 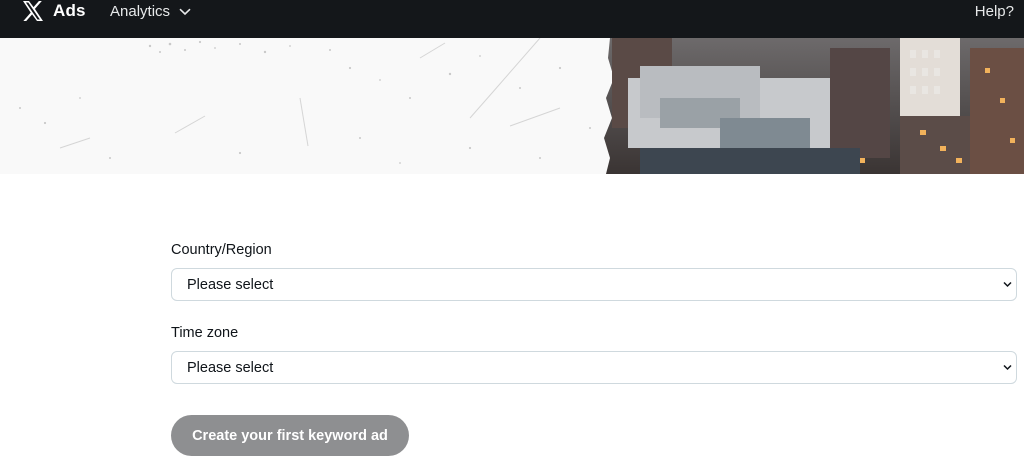 What do you see at coordinates (230, 284) in the screenshot?
I see `country-region-value: Please select` at bounding box center [230, 284].